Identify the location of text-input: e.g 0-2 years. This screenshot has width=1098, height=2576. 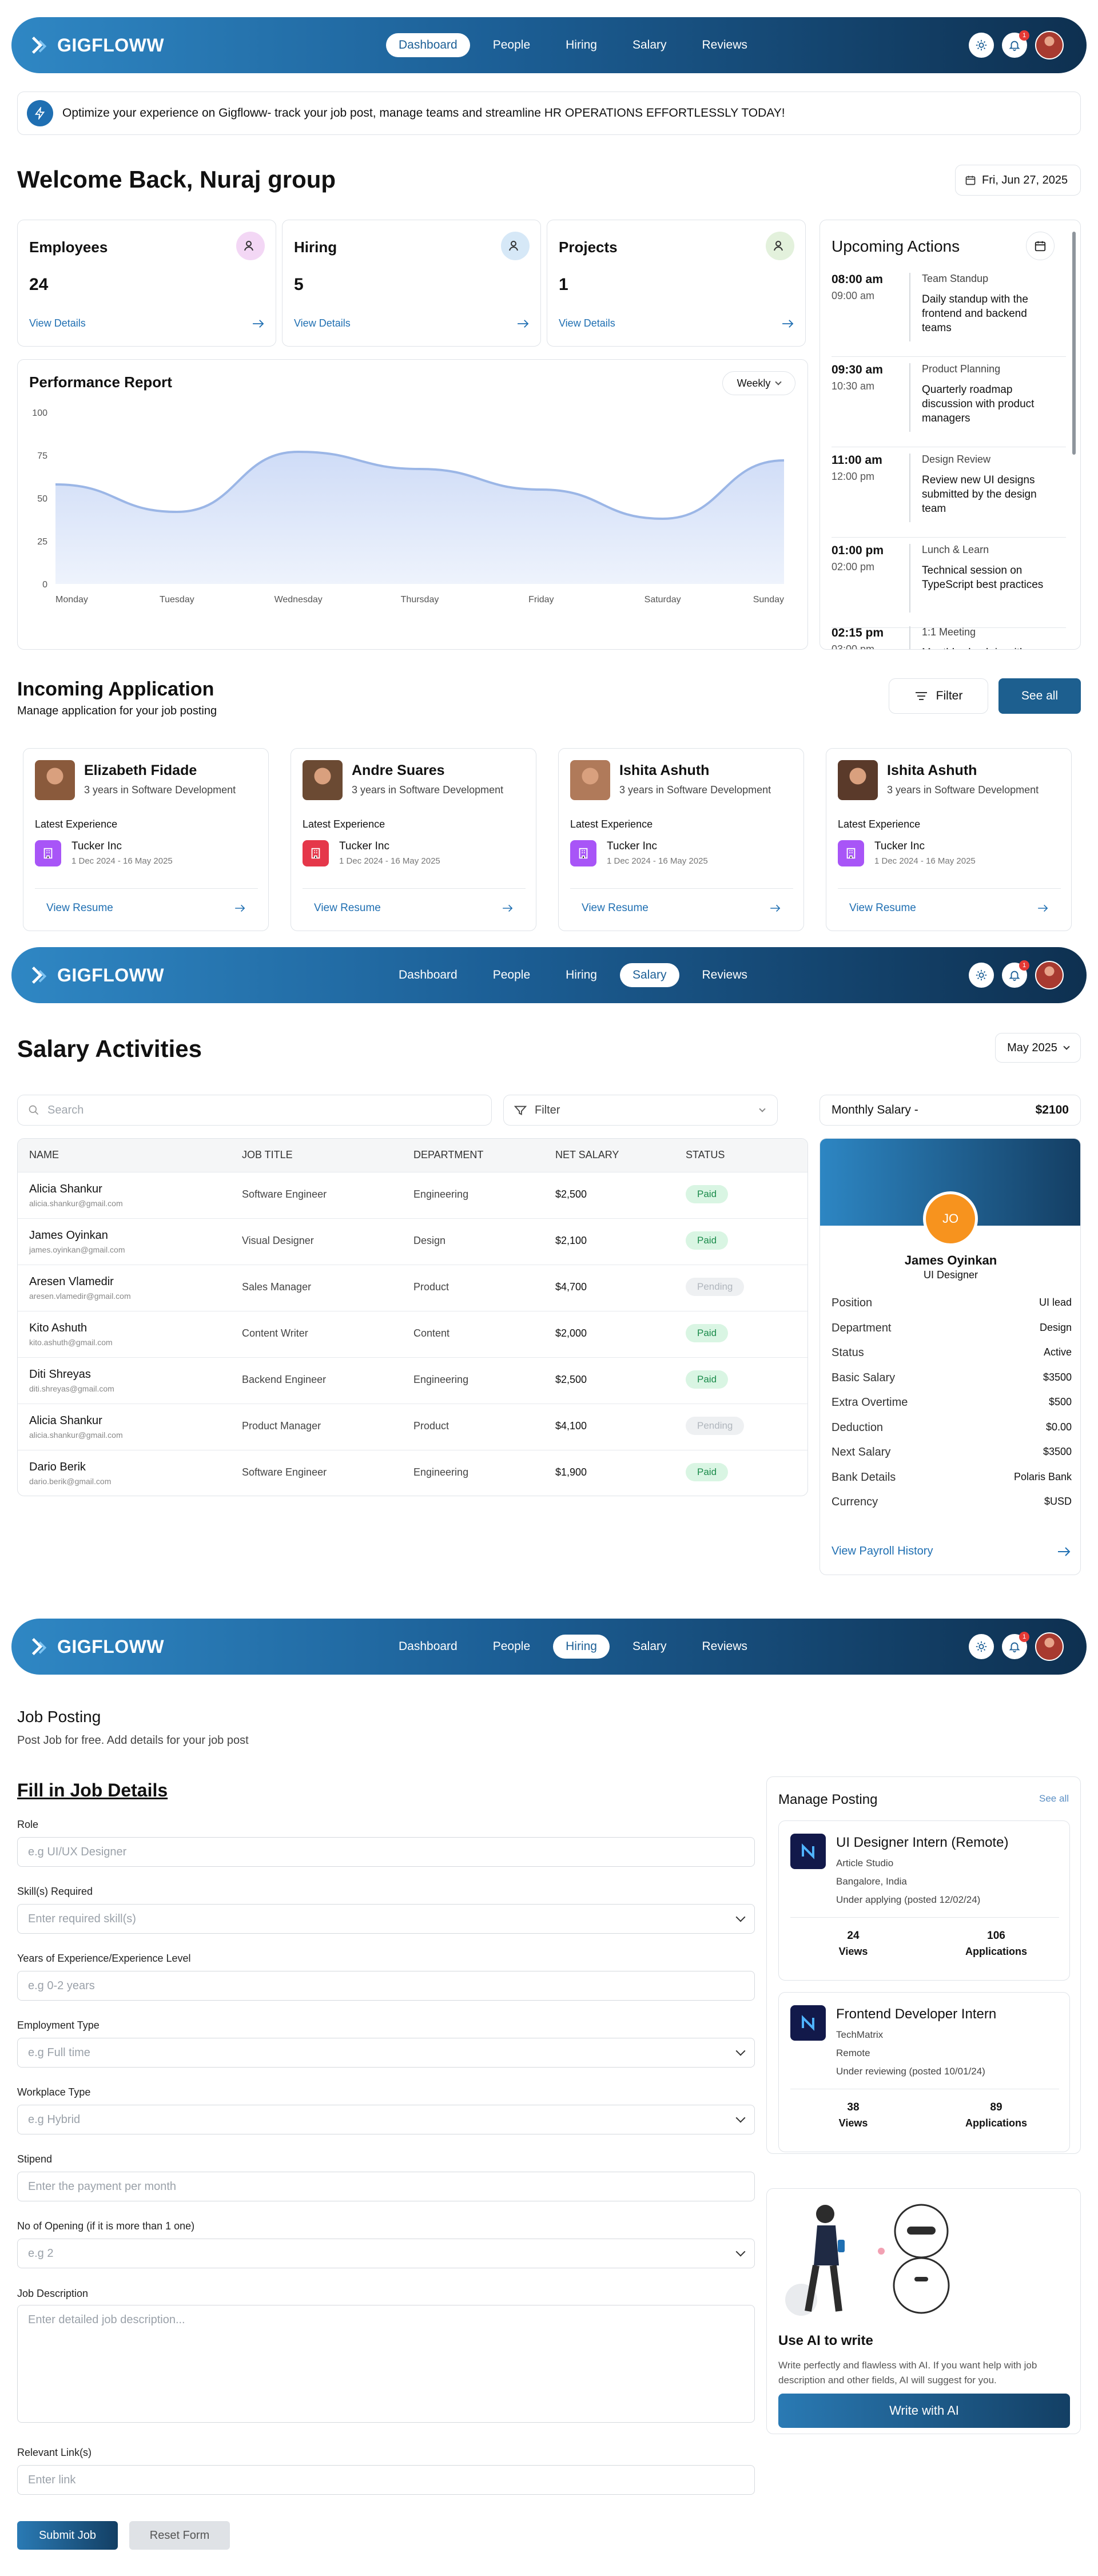
(386, 1986).